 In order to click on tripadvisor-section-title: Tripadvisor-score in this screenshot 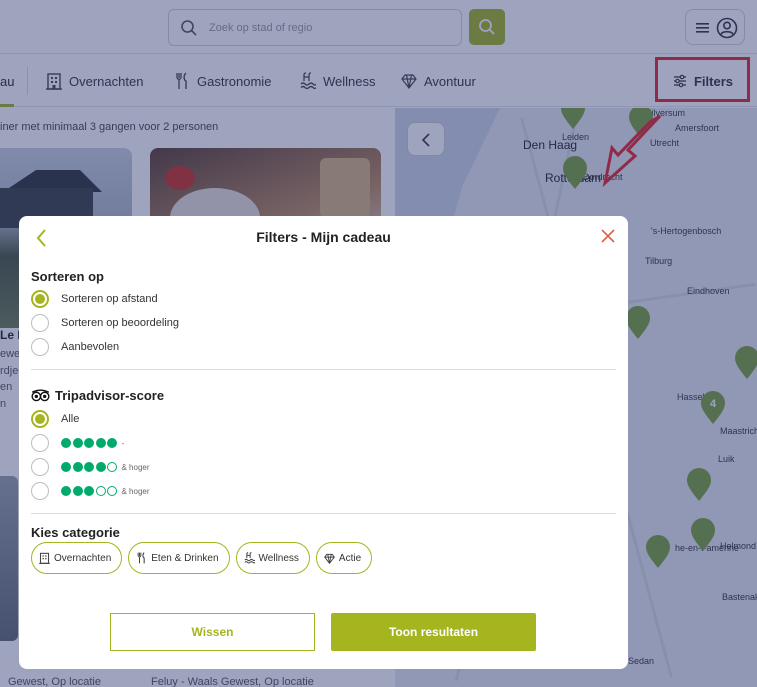, I will do `click(97, 395)`.